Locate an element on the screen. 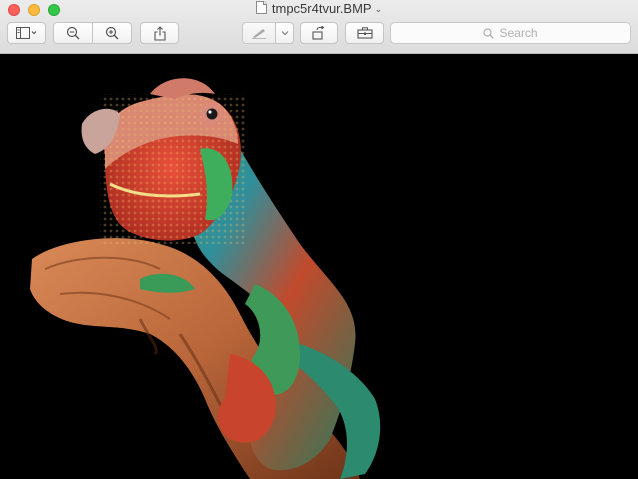  window-title-text: tmpc5r4tvur.BMP is located at coordinates (321, 8).